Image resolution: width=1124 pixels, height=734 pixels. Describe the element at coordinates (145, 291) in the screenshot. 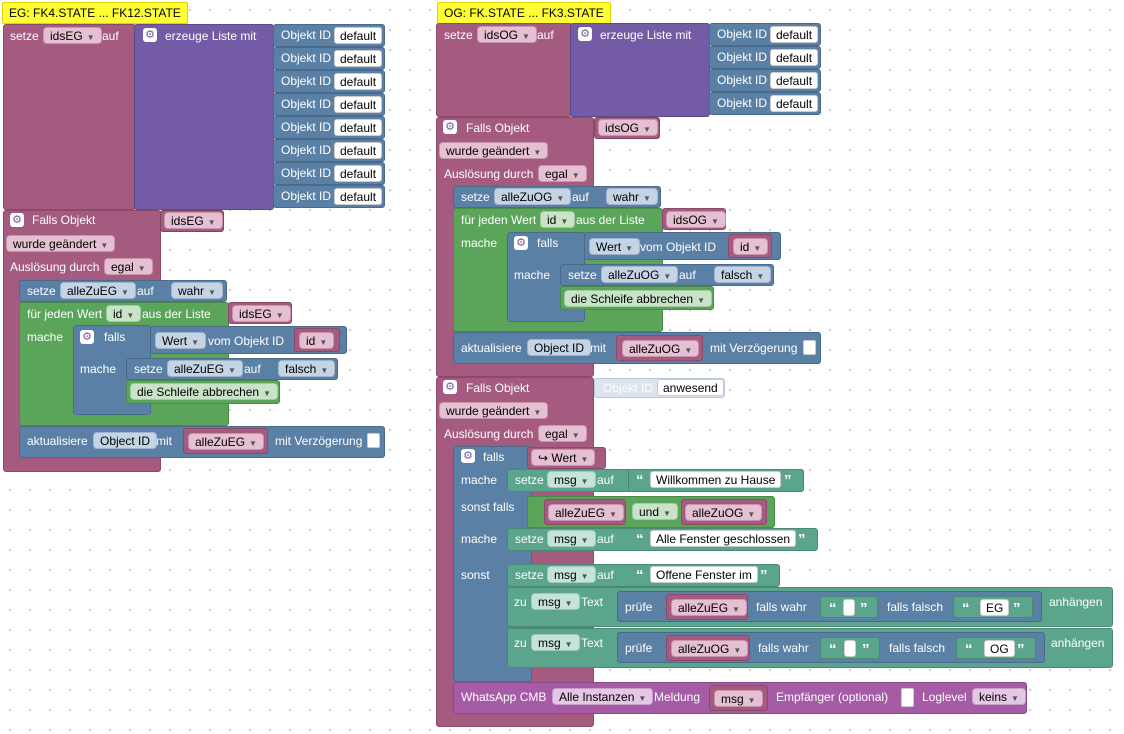

I see `to-label: auf` at that location.